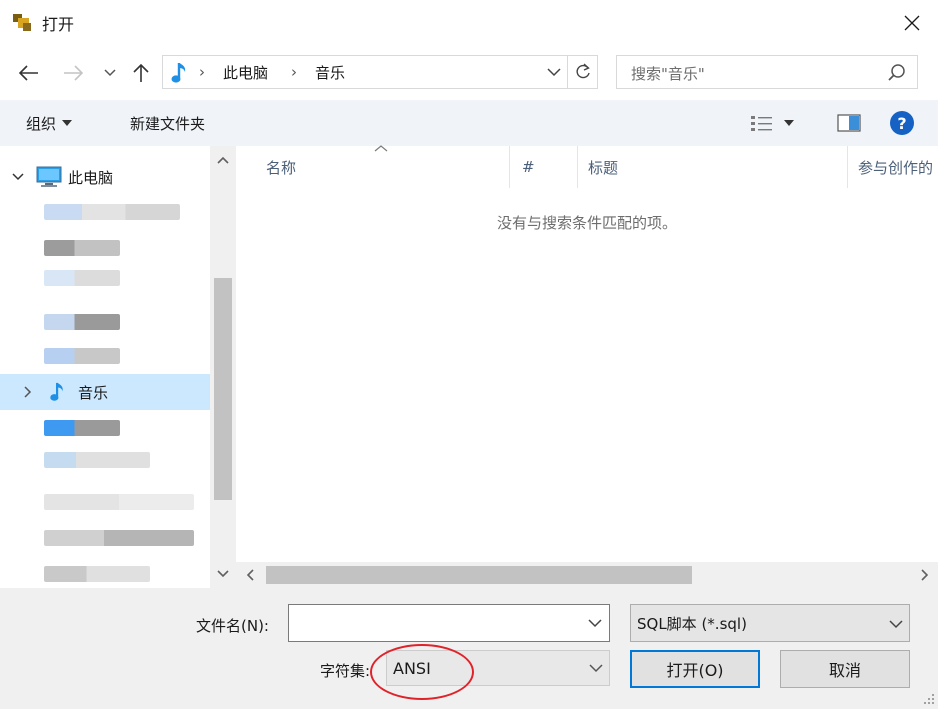 Image resolution: width=938 pixels, height=710 pixels. Describe the element at coordinates (245, 72) in the screenshot. I see `breadcrumb-pc: 此电脑` at that location.